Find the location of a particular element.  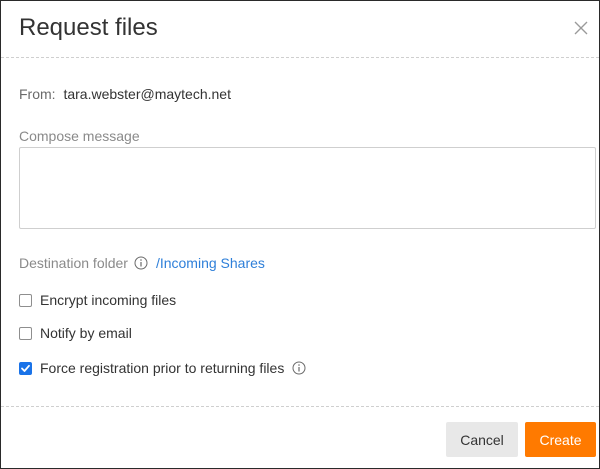

encrypt-incoming-option: Encrypt incoming files is located at coordinates (97, 300).